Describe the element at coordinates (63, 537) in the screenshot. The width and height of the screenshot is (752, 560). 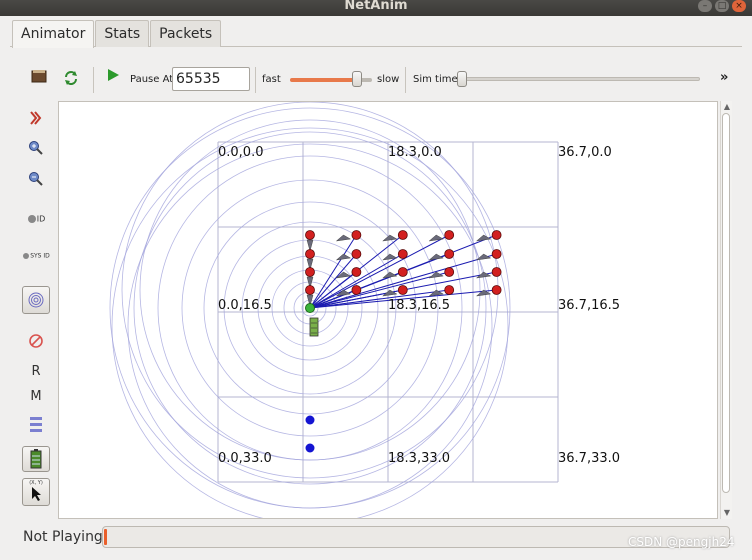
I see `playback-status: Not Playing` at that location.